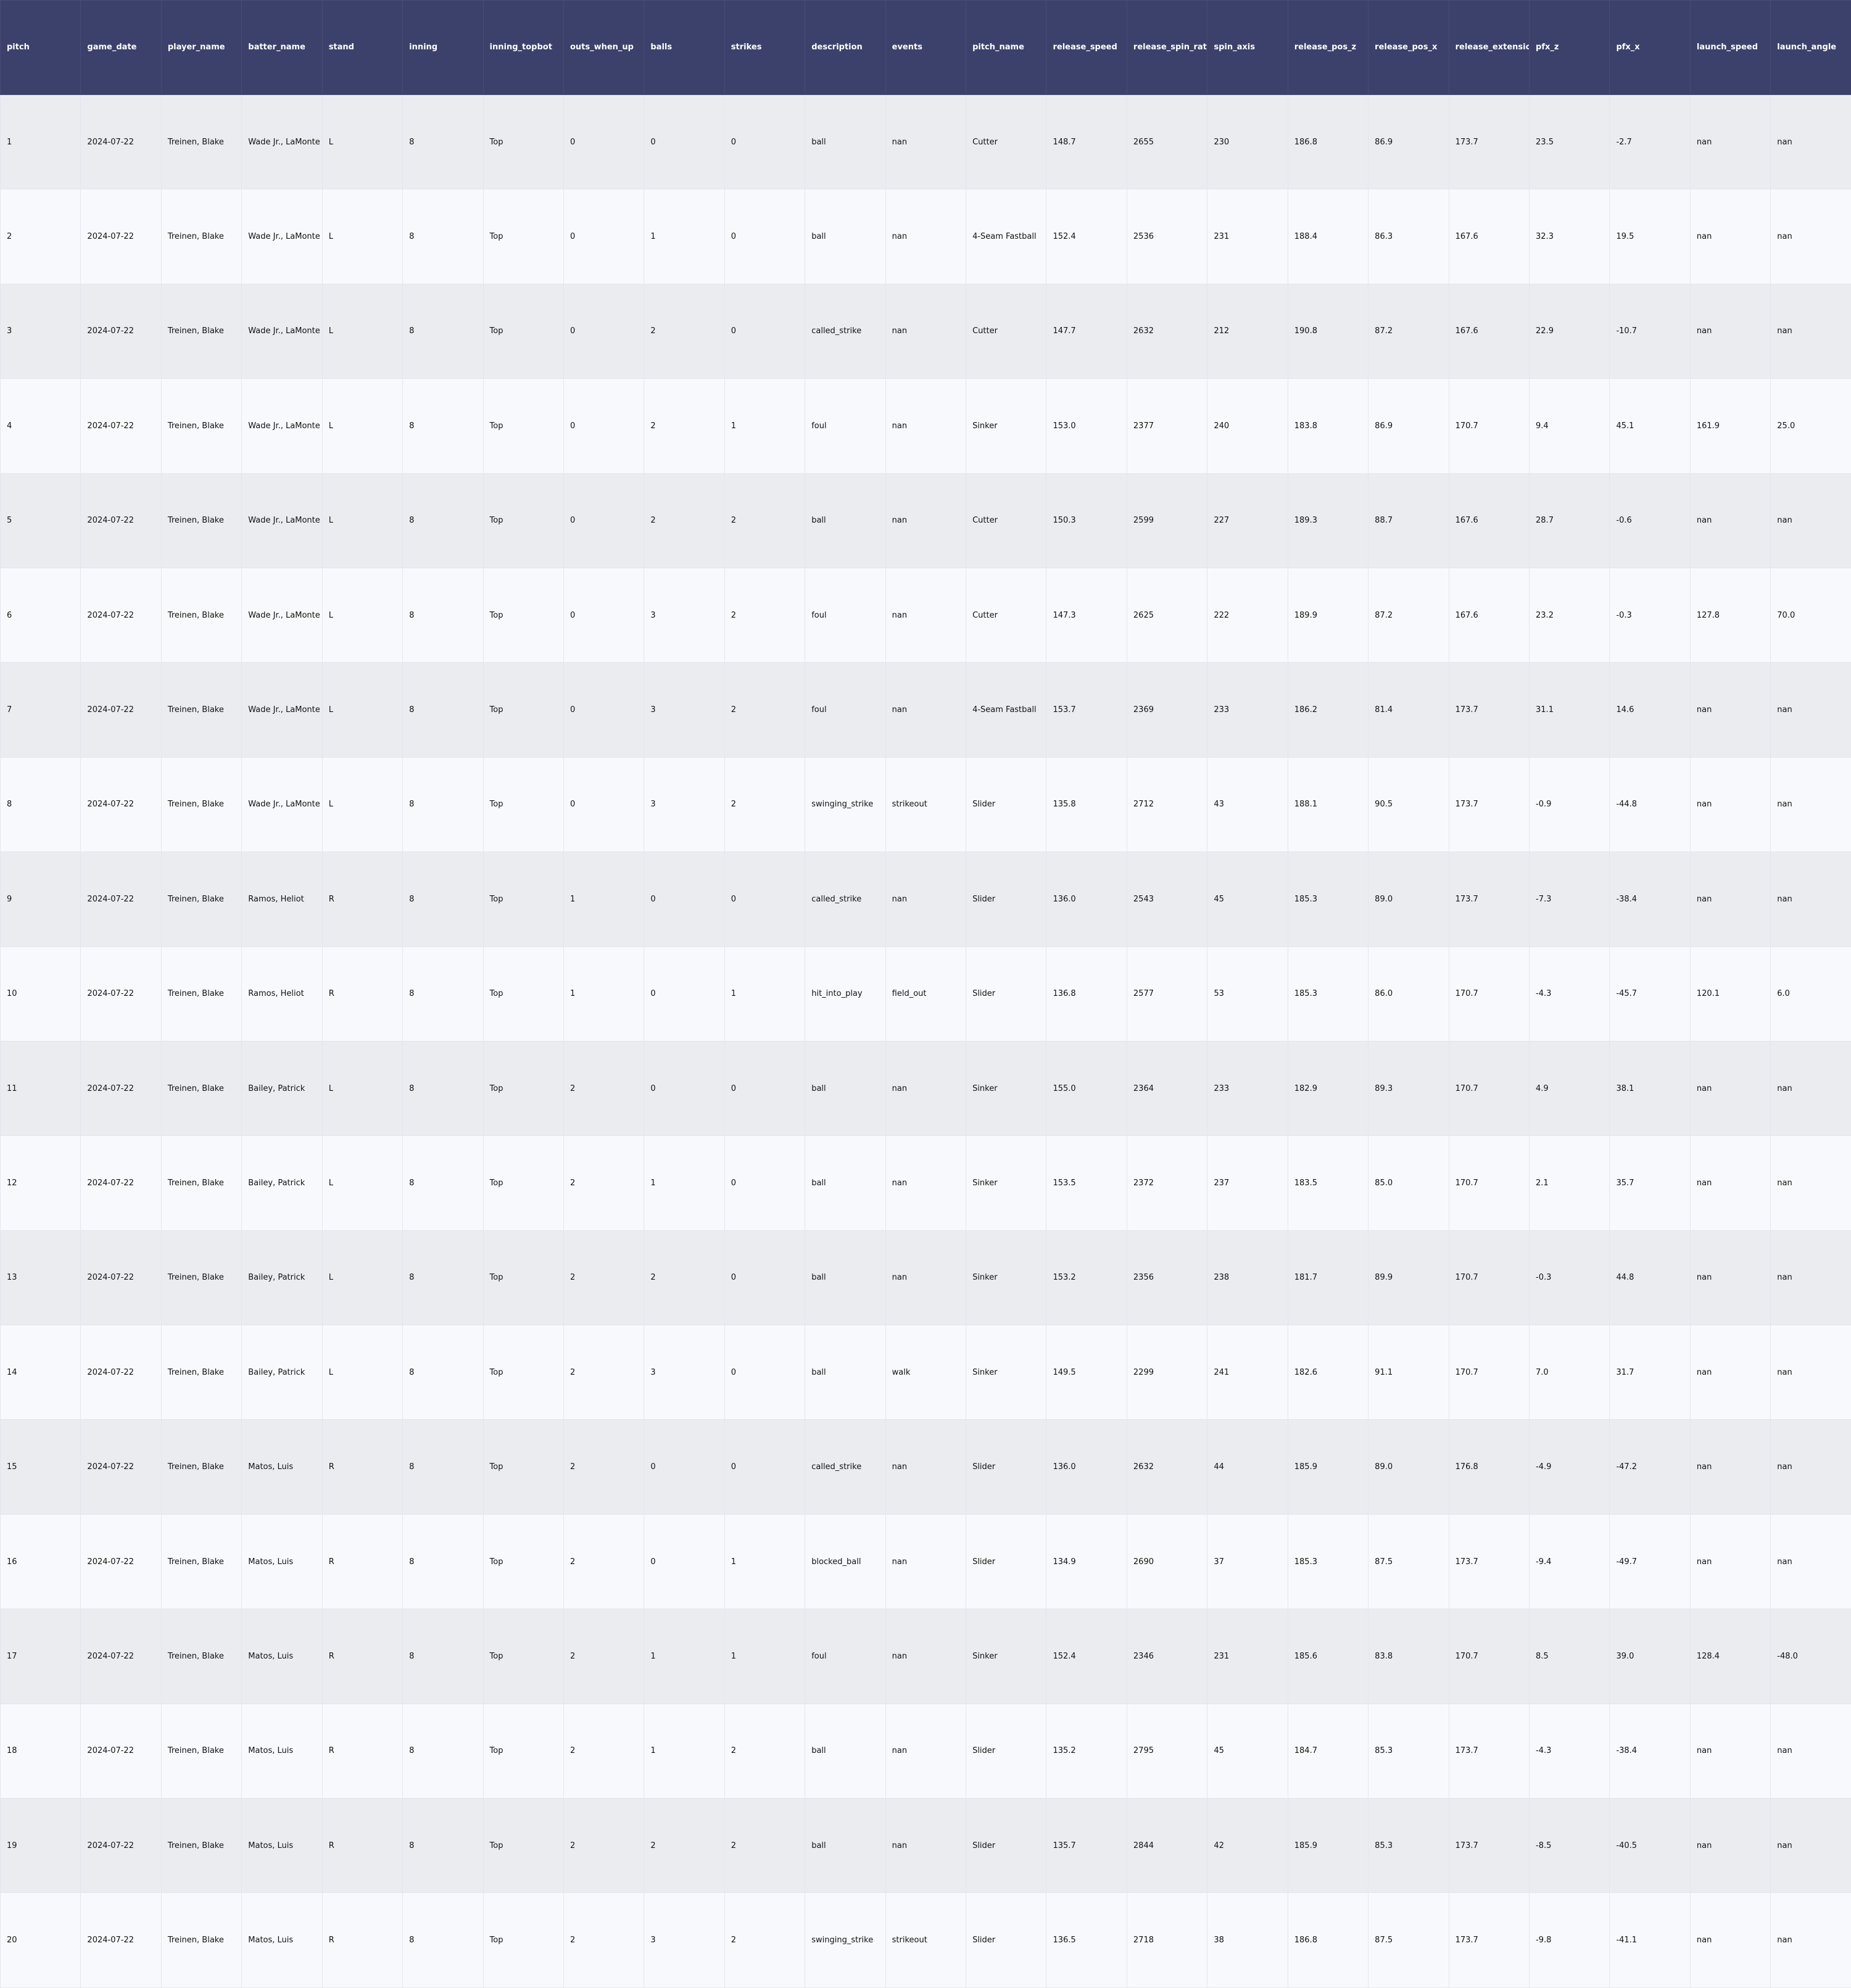 The height and width of the screenshot is (1988, 1851). What do you see at coordinates (41, 1088) in the screenshot?
I see `table-cell-pitch: 11` at bounding box center [41, 1088].